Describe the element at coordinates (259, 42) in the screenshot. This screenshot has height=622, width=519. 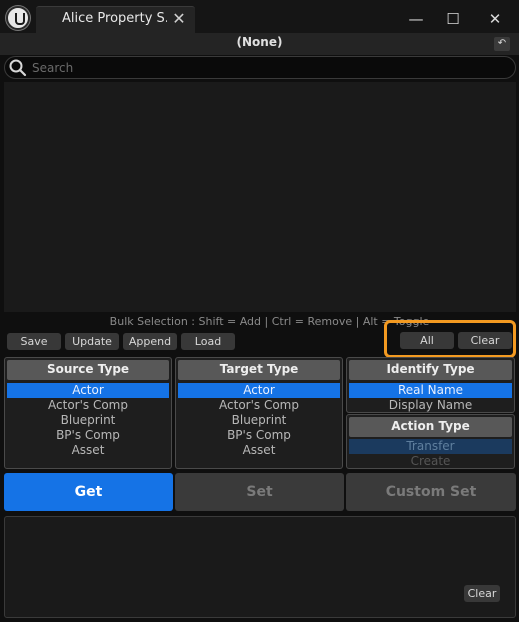
I see `panel-title: (None)` at that location.